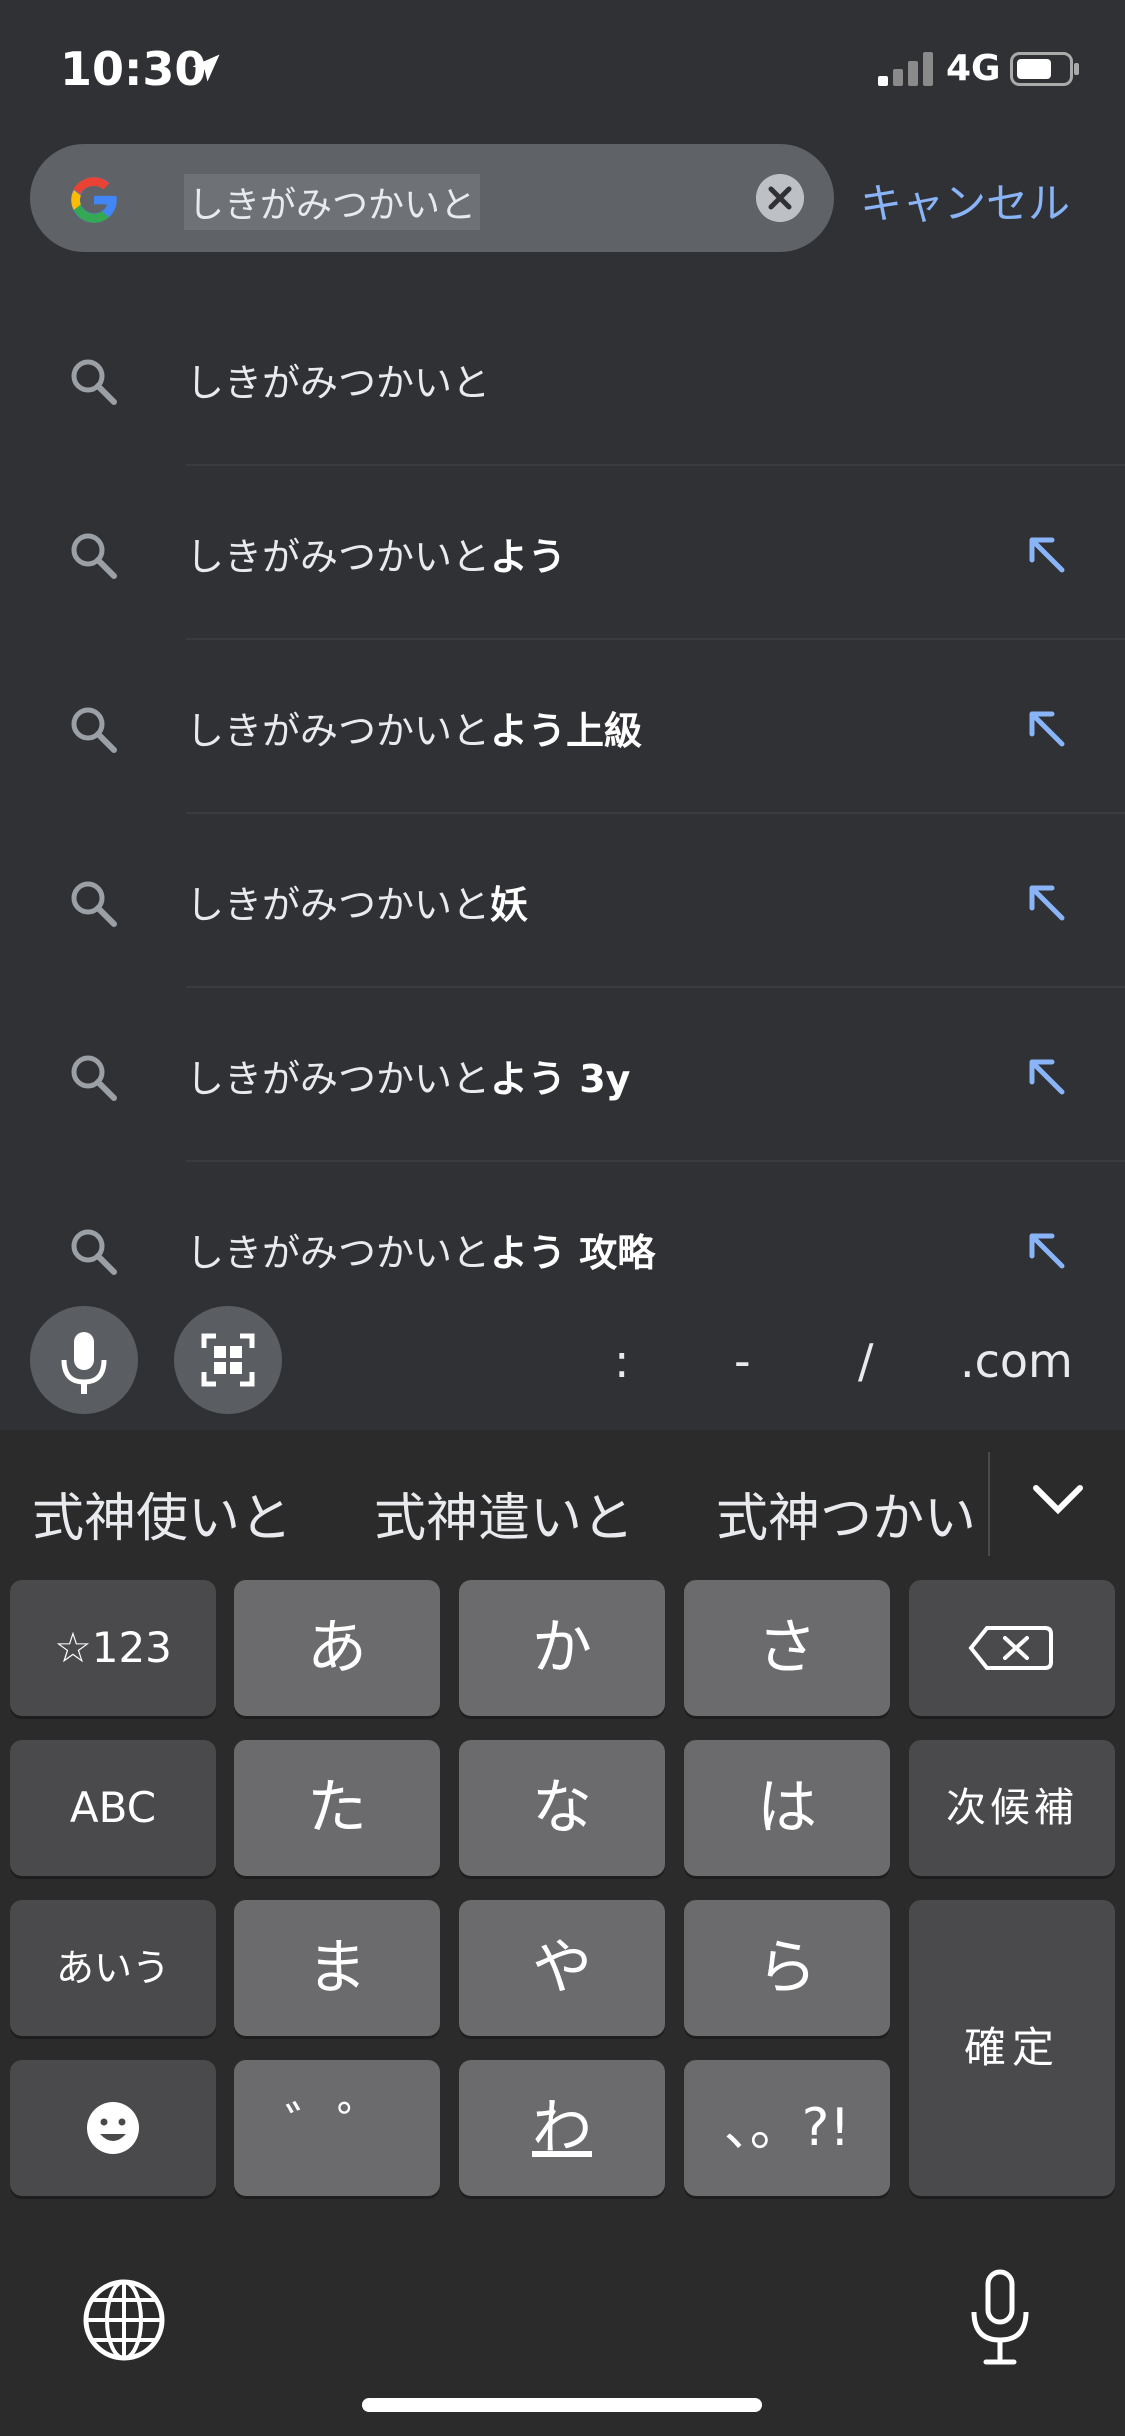  Describe the element at coordinates (780, 198) in the screenshot. I see `clear-icon` at that location.